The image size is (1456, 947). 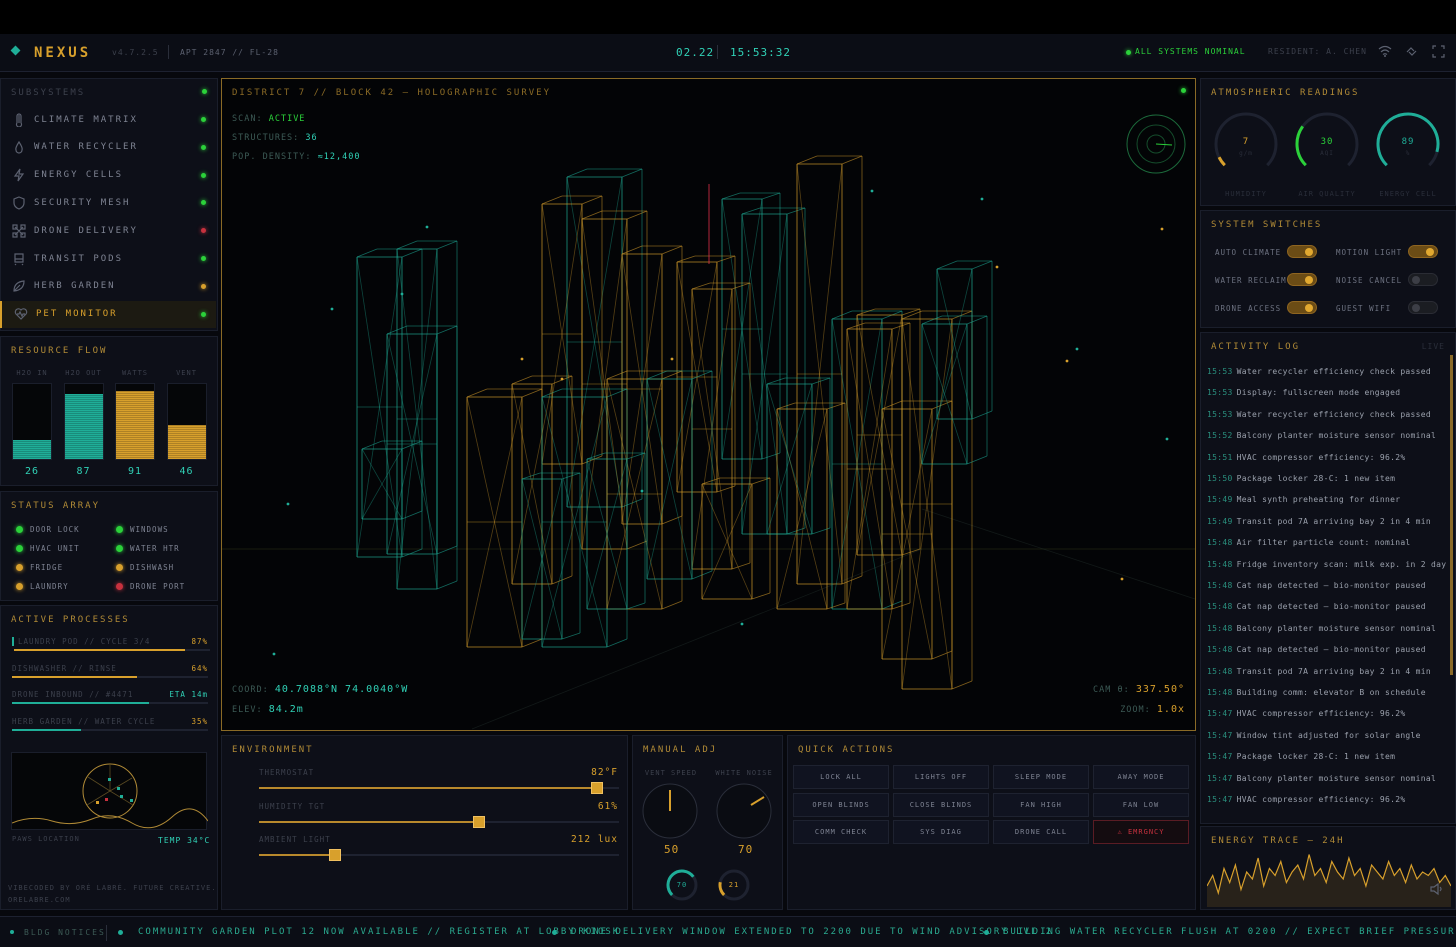 What do you see at coordinates (32, 449) in the screenshot?
I see `resource-bar-fill` at bounding box center [32, 449].